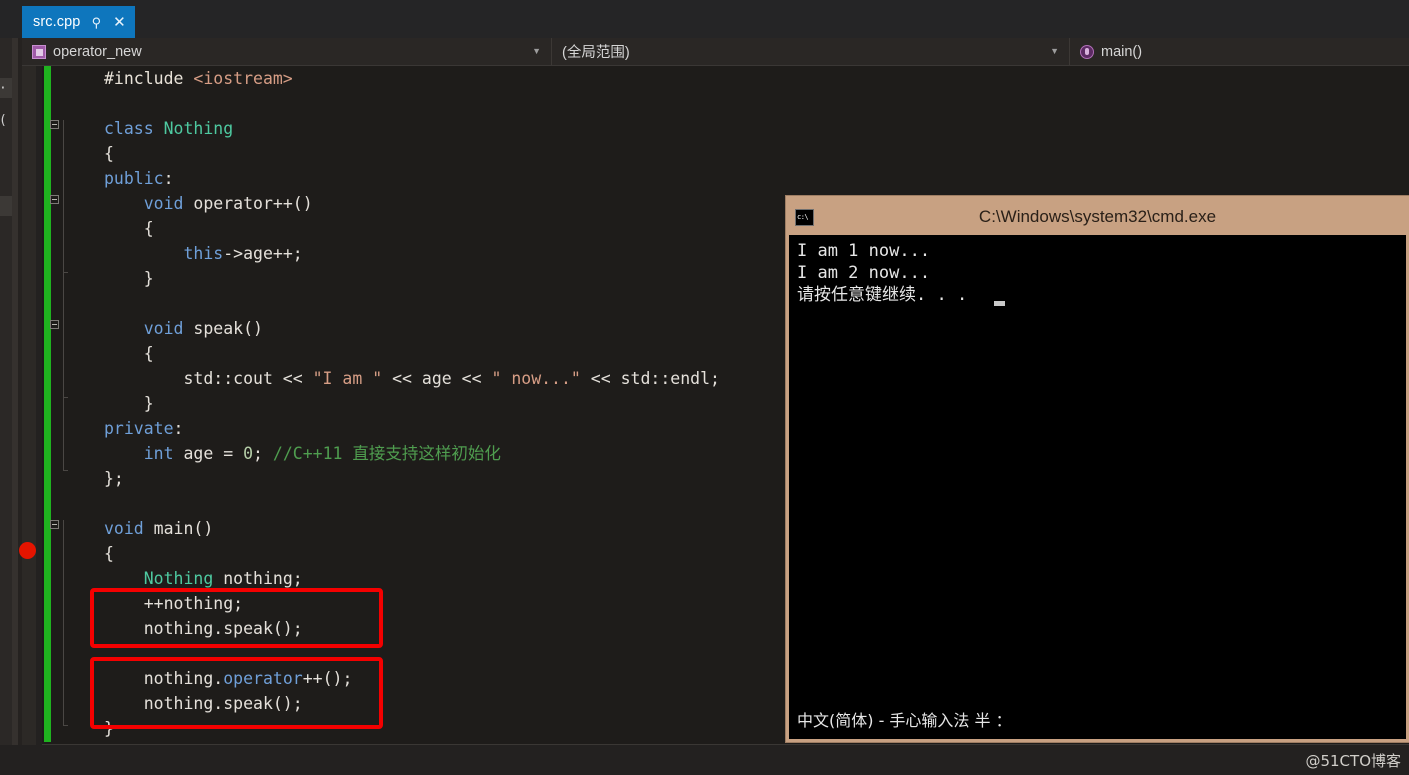  I want to click on code-line: nothing.speak();, so click(203, 628).